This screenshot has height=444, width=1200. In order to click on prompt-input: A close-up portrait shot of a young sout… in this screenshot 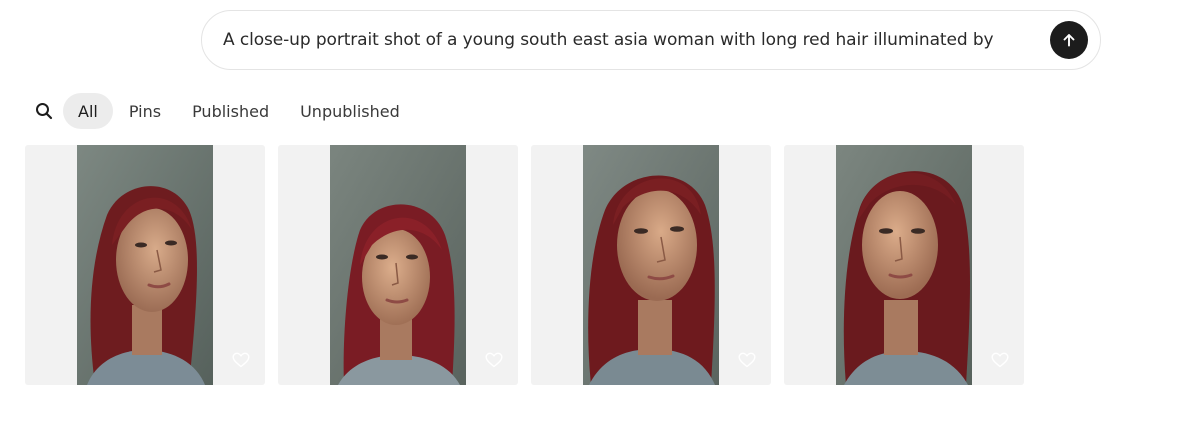, I will do `click(636, 40)`.